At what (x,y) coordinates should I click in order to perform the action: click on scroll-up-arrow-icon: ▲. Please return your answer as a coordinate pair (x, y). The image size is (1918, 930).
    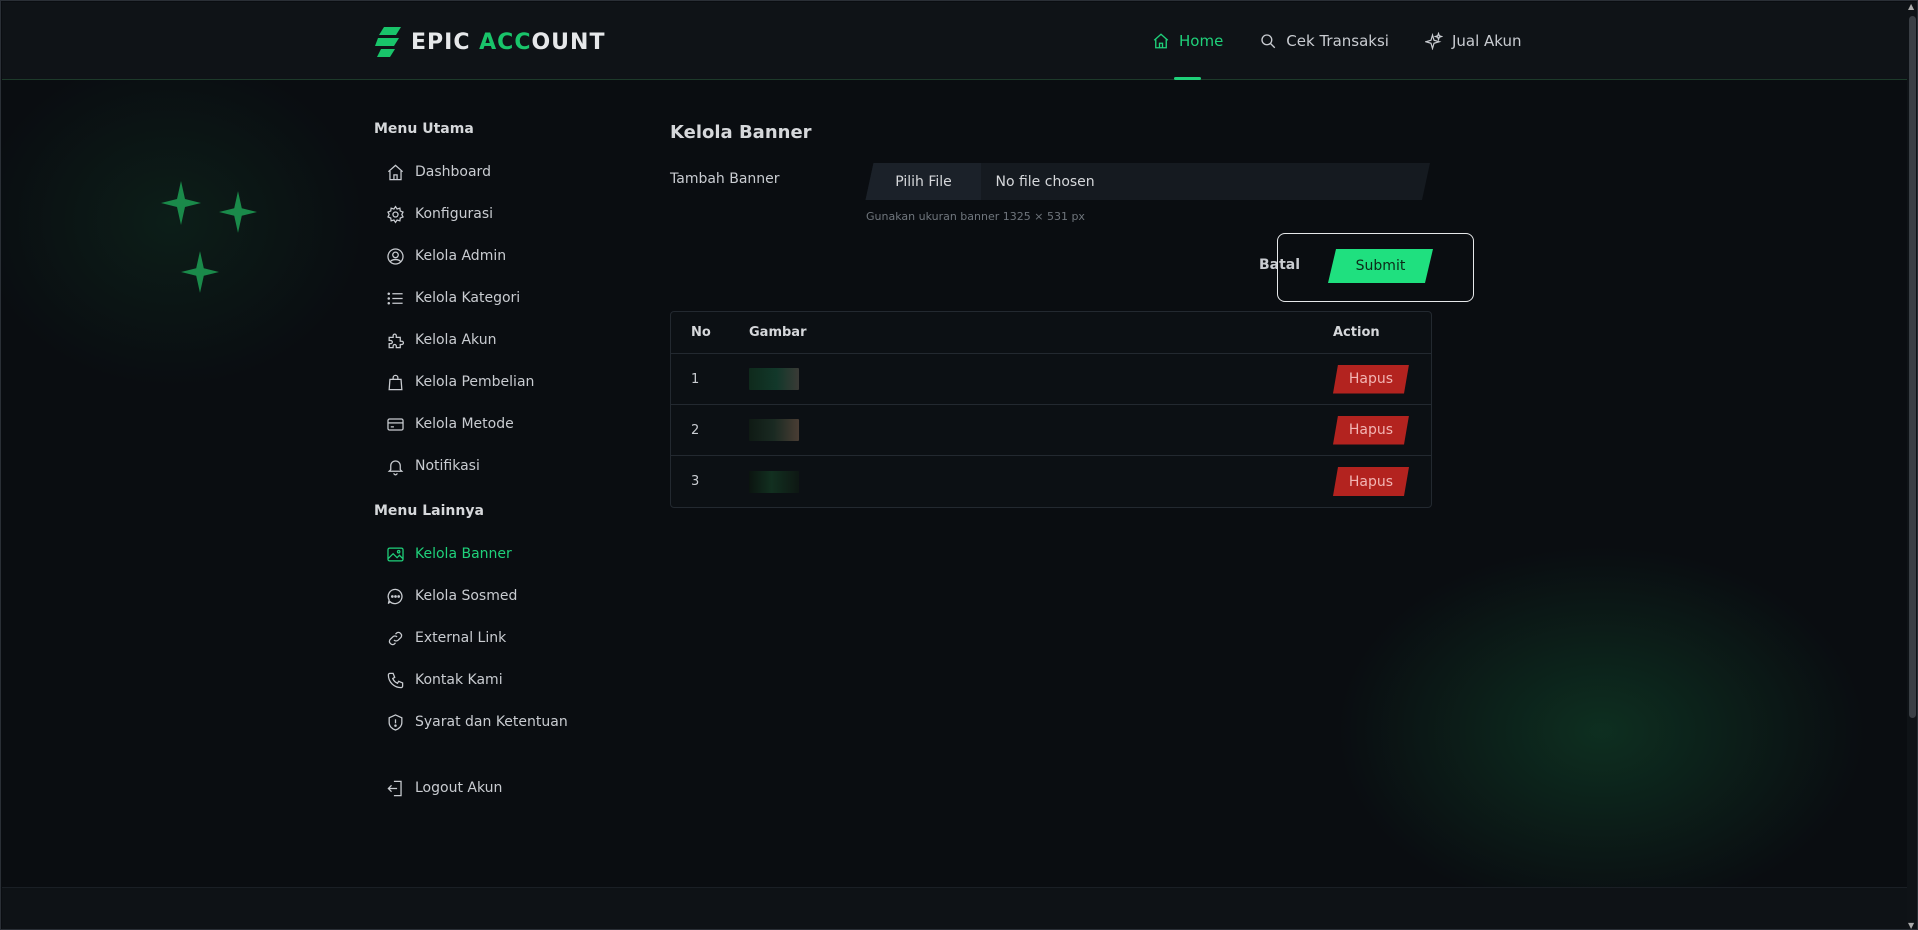
    Looking at the image, I should click on (1911, 6).